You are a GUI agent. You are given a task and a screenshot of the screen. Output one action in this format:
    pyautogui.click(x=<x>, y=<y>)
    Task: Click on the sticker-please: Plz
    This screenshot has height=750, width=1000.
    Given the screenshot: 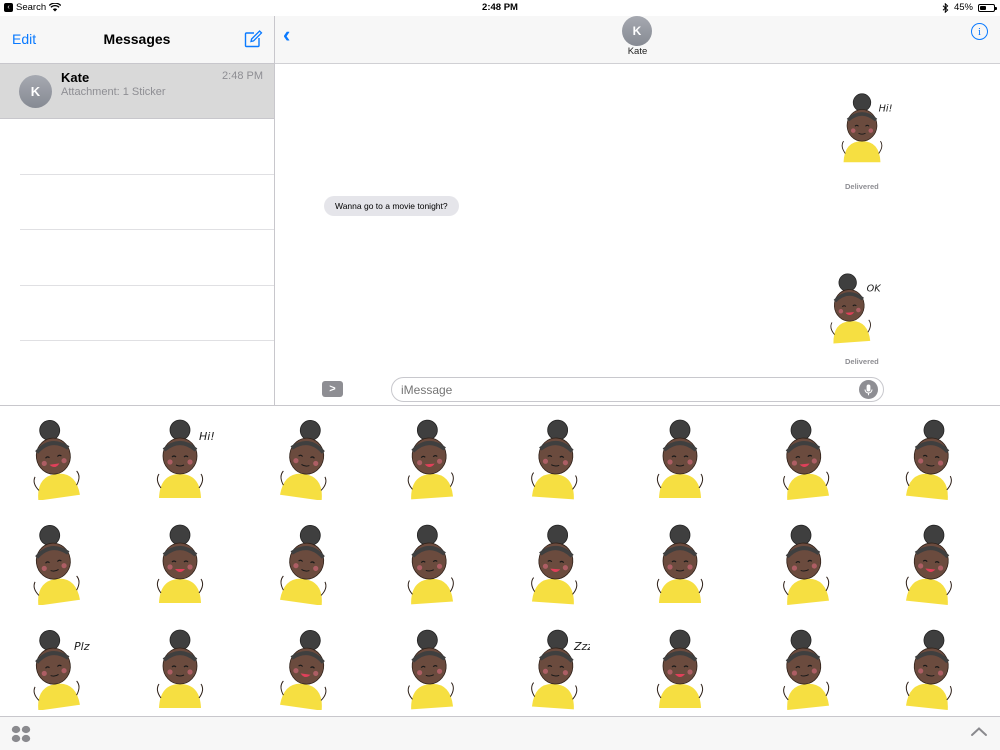 What is the action you would take?
    pyautogui.click(x=55, y=669)
    